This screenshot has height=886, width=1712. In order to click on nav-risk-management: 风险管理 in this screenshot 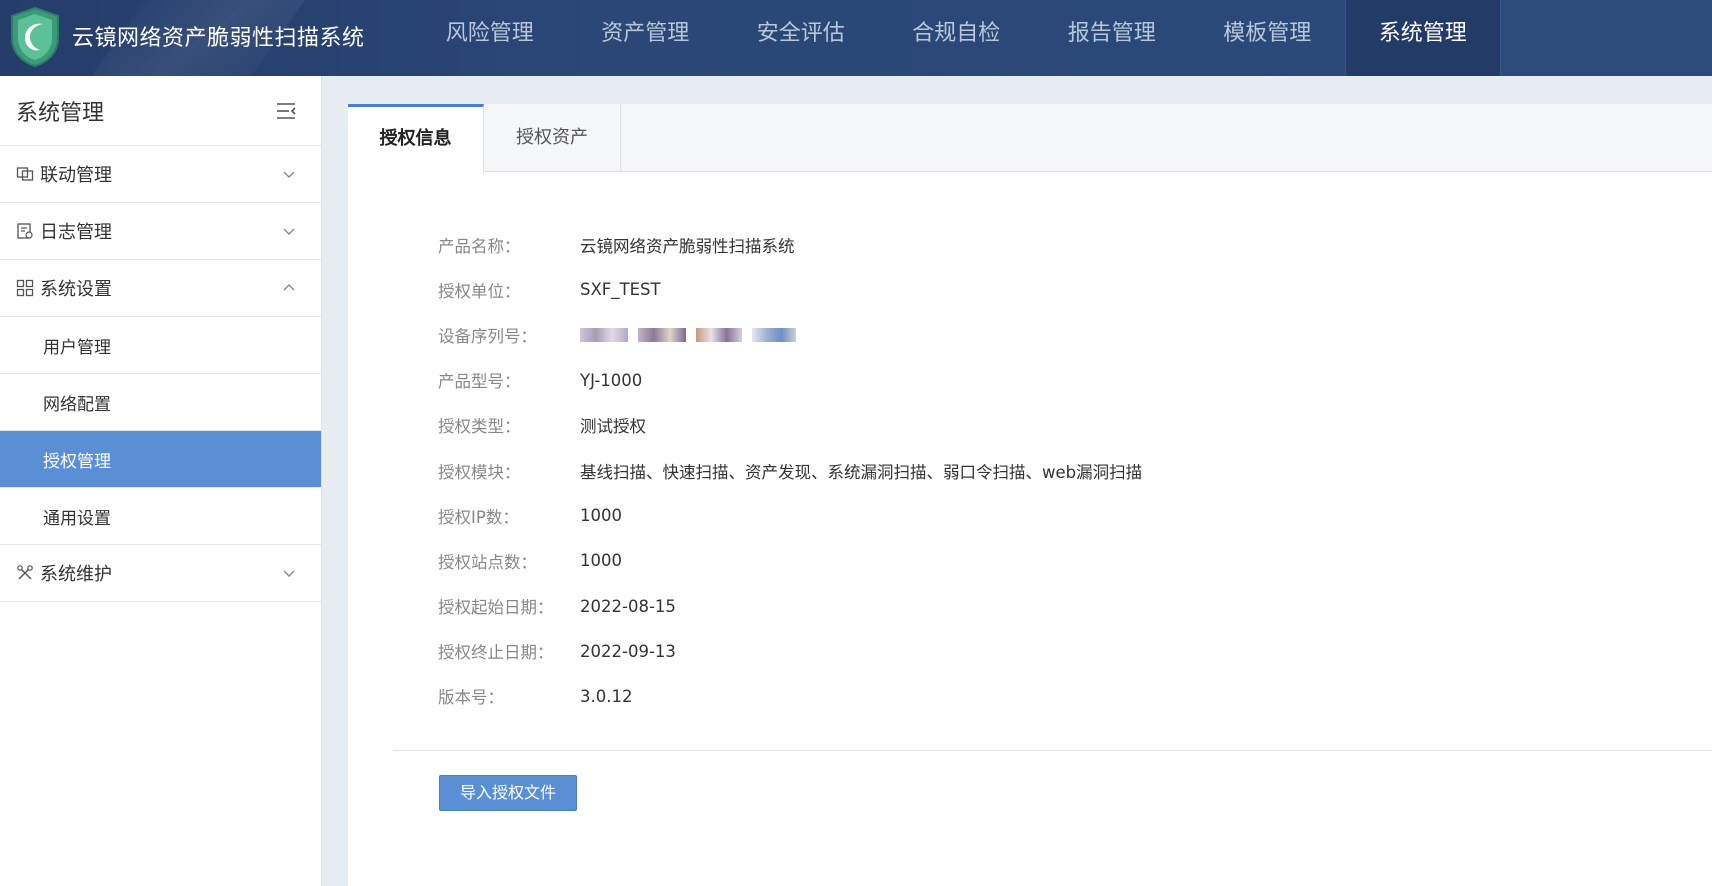, I will do `click(490, 38)`.